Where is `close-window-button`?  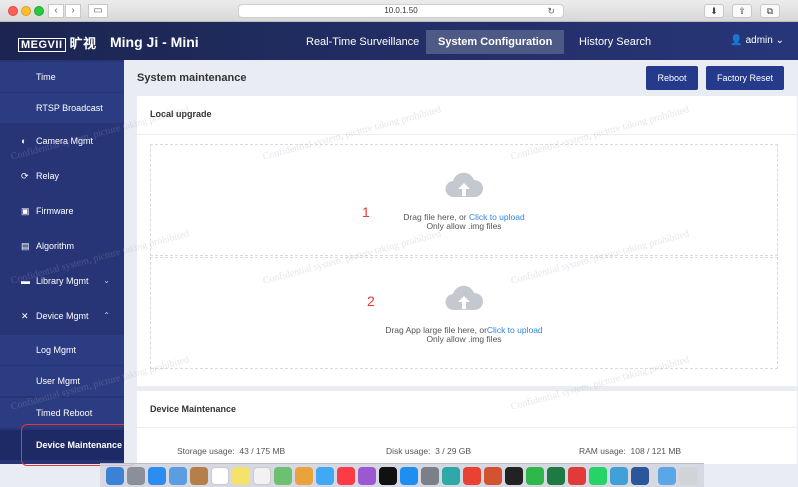
close-window-button is located at coordinates (13, 11).